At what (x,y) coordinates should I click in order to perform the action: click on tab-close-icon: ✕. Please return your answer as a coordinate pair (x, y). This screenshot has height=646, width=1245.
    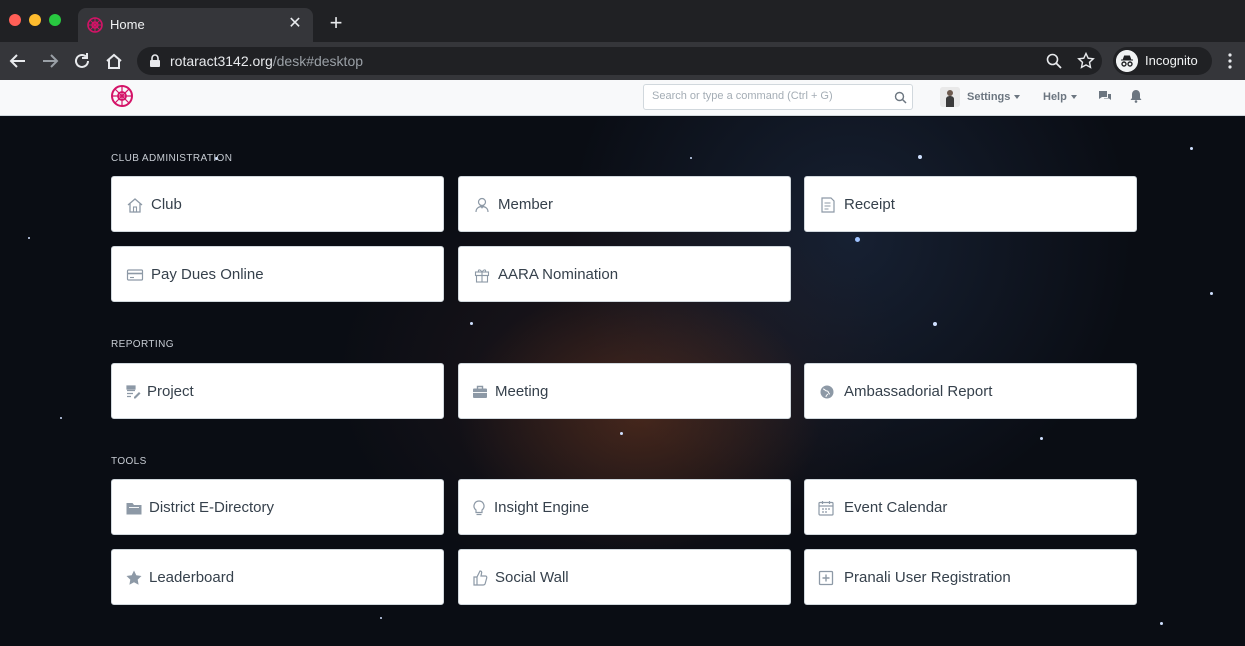
    Looking at the image, I should click on (295, 24).